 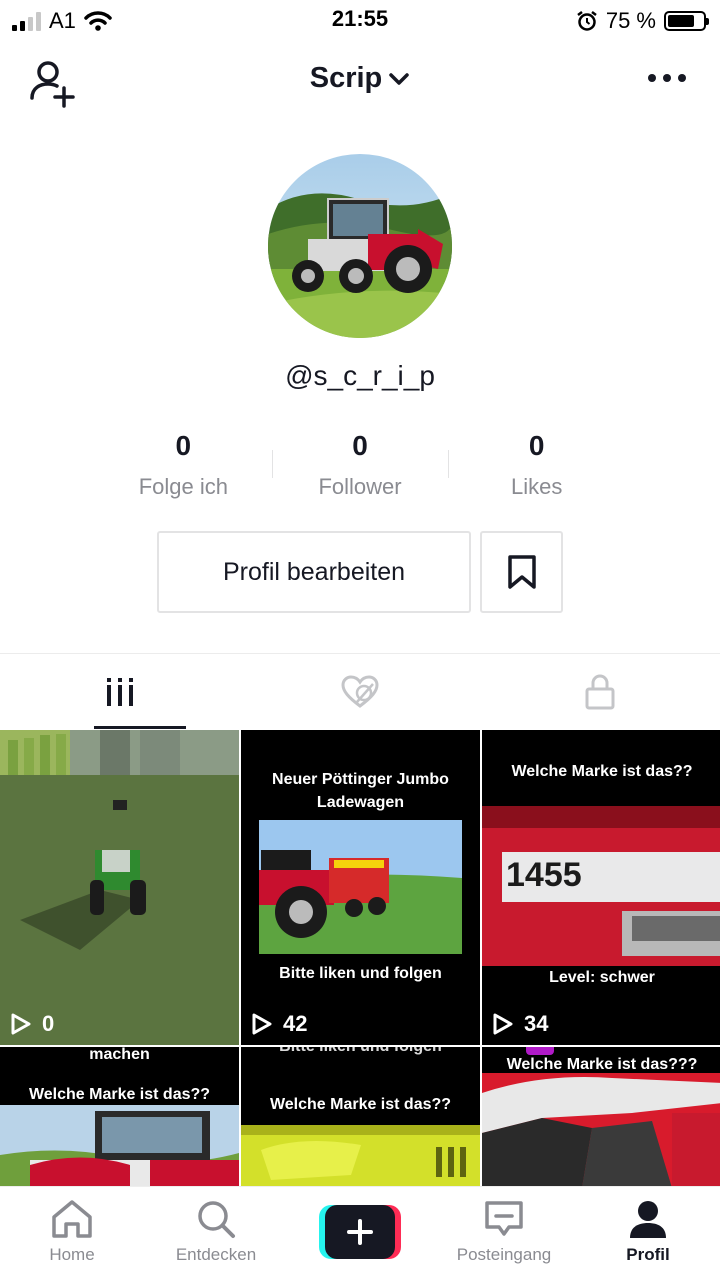 I want to click on page-title: Scrip, so click(x=346, y=78).